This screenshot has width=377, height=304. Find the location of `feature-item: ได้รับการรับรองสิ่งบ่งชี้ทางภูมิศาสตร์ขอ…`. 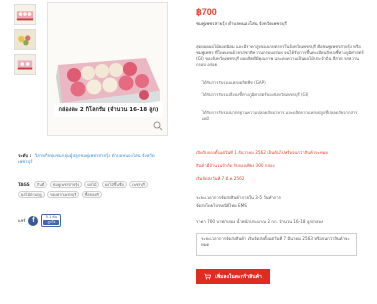

feature-item: ได้รับการรับรองสิ่งบ่งชี้ทางภูมิศาสตร์ขอ… is located at coordinates (255, 94).